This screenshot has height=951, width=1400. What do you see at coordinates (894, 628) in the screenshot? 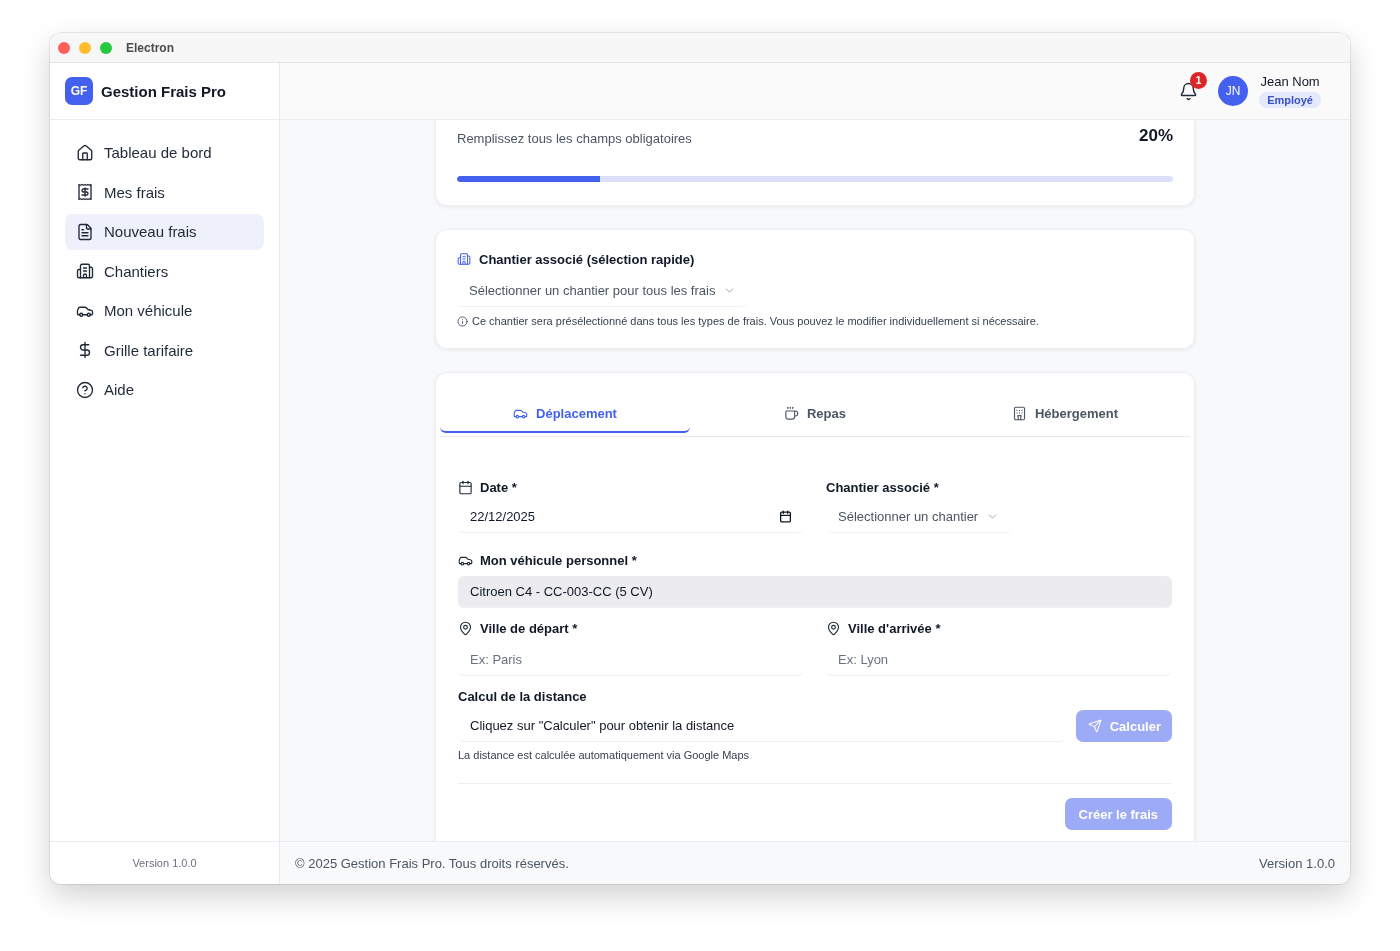
I see `field-label: Ville d'arrivée *` at bounding box center [894, 628].